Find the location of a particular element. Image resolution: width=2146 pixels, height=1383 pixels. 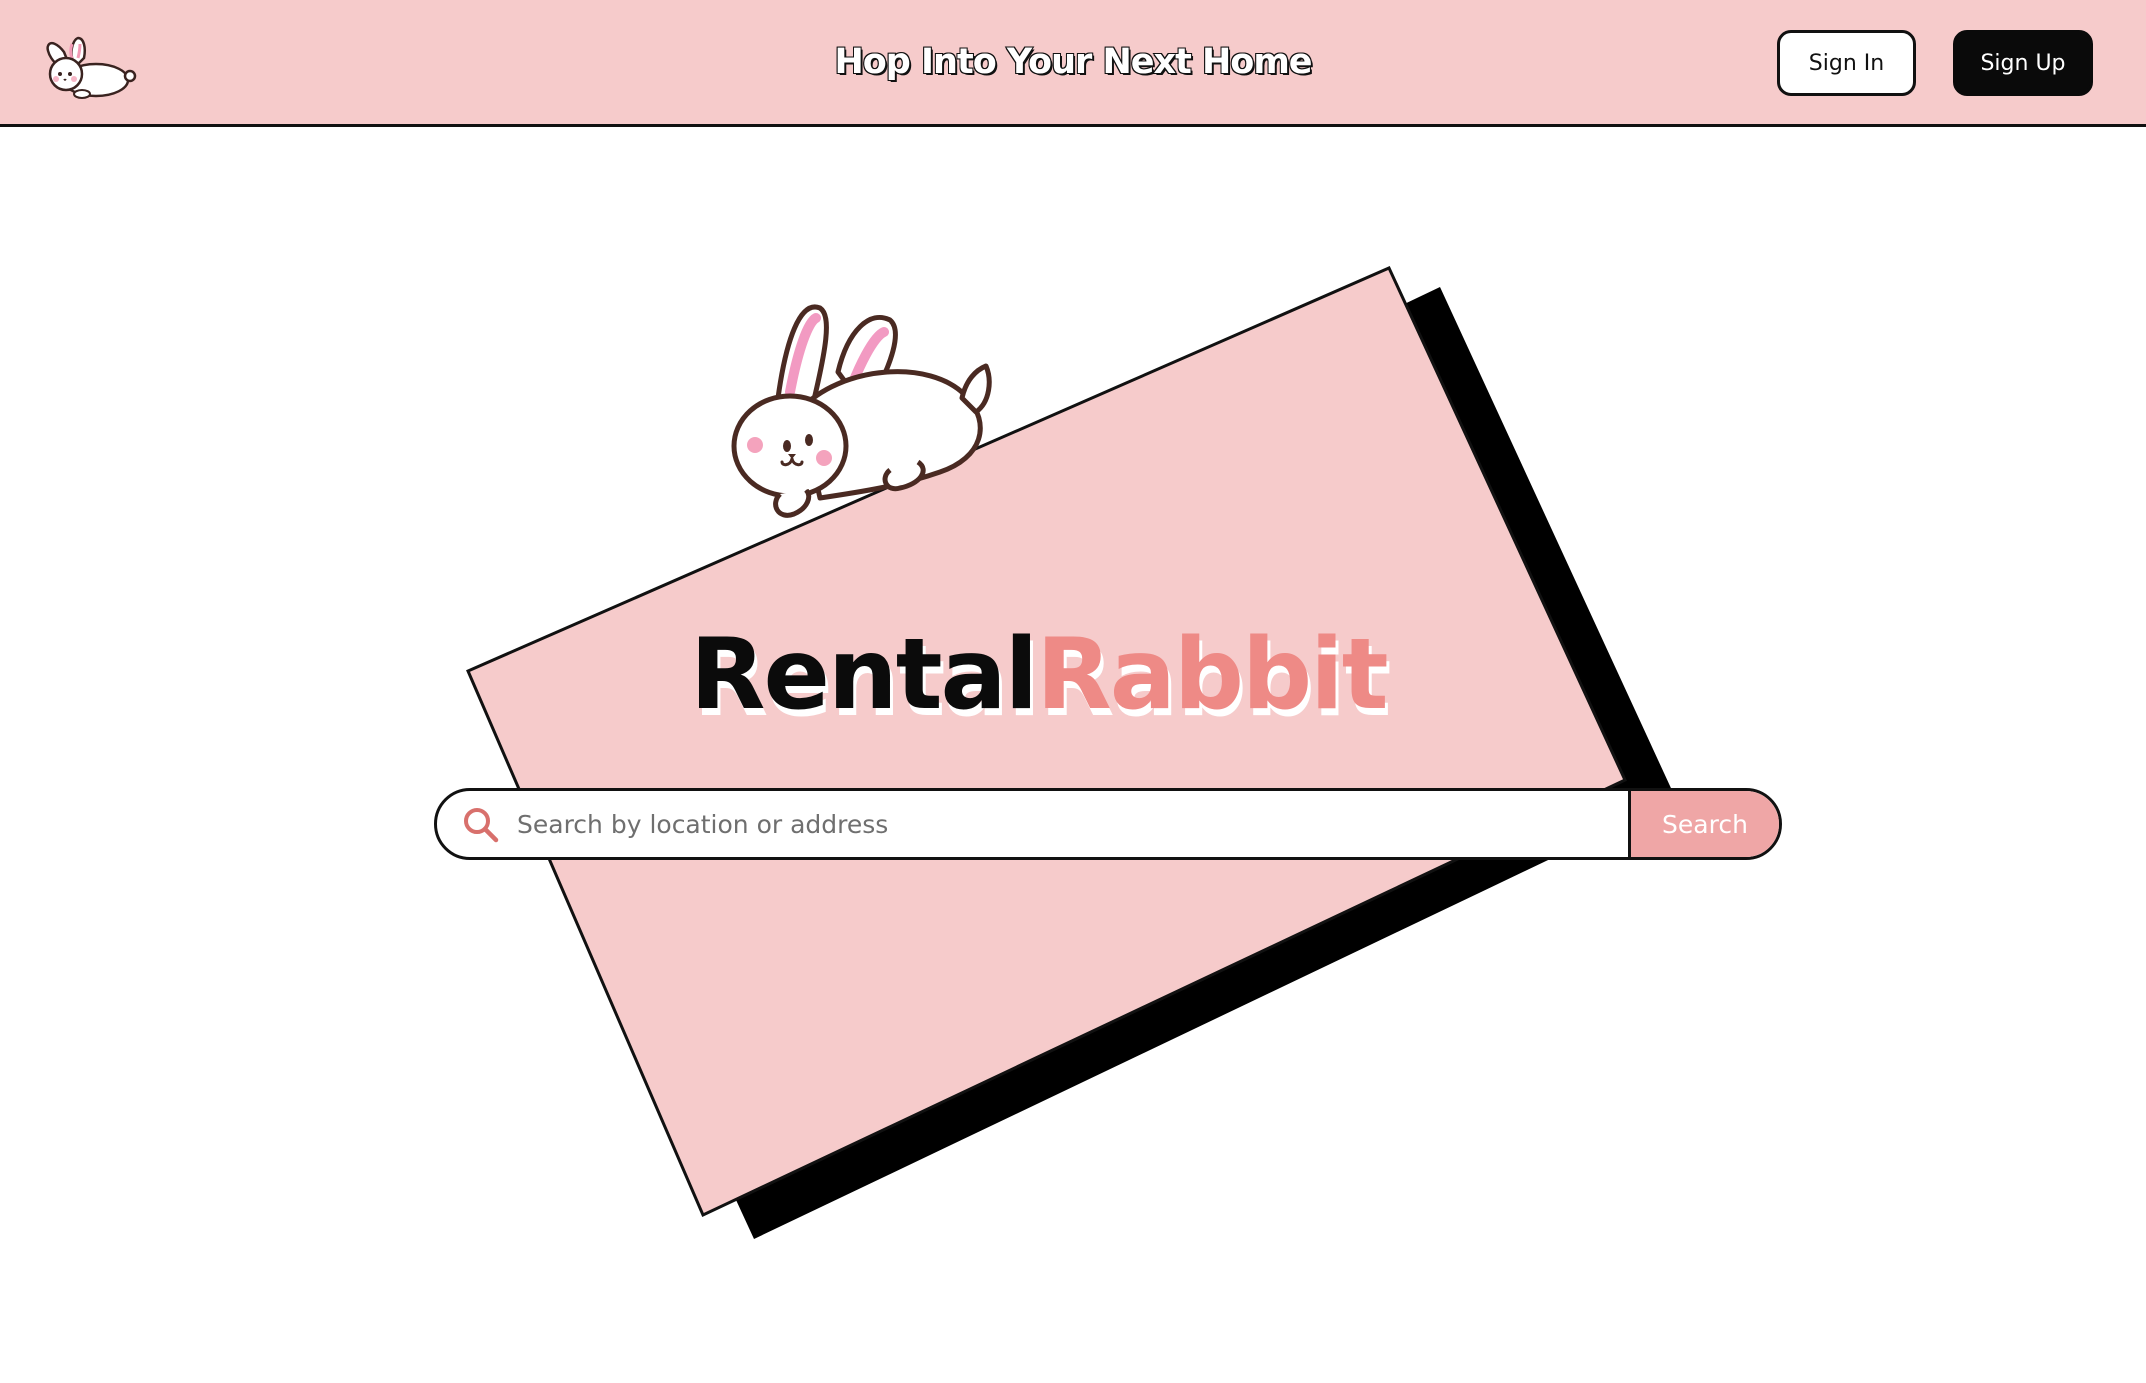

search-input is located at coordinates (1067, 824).